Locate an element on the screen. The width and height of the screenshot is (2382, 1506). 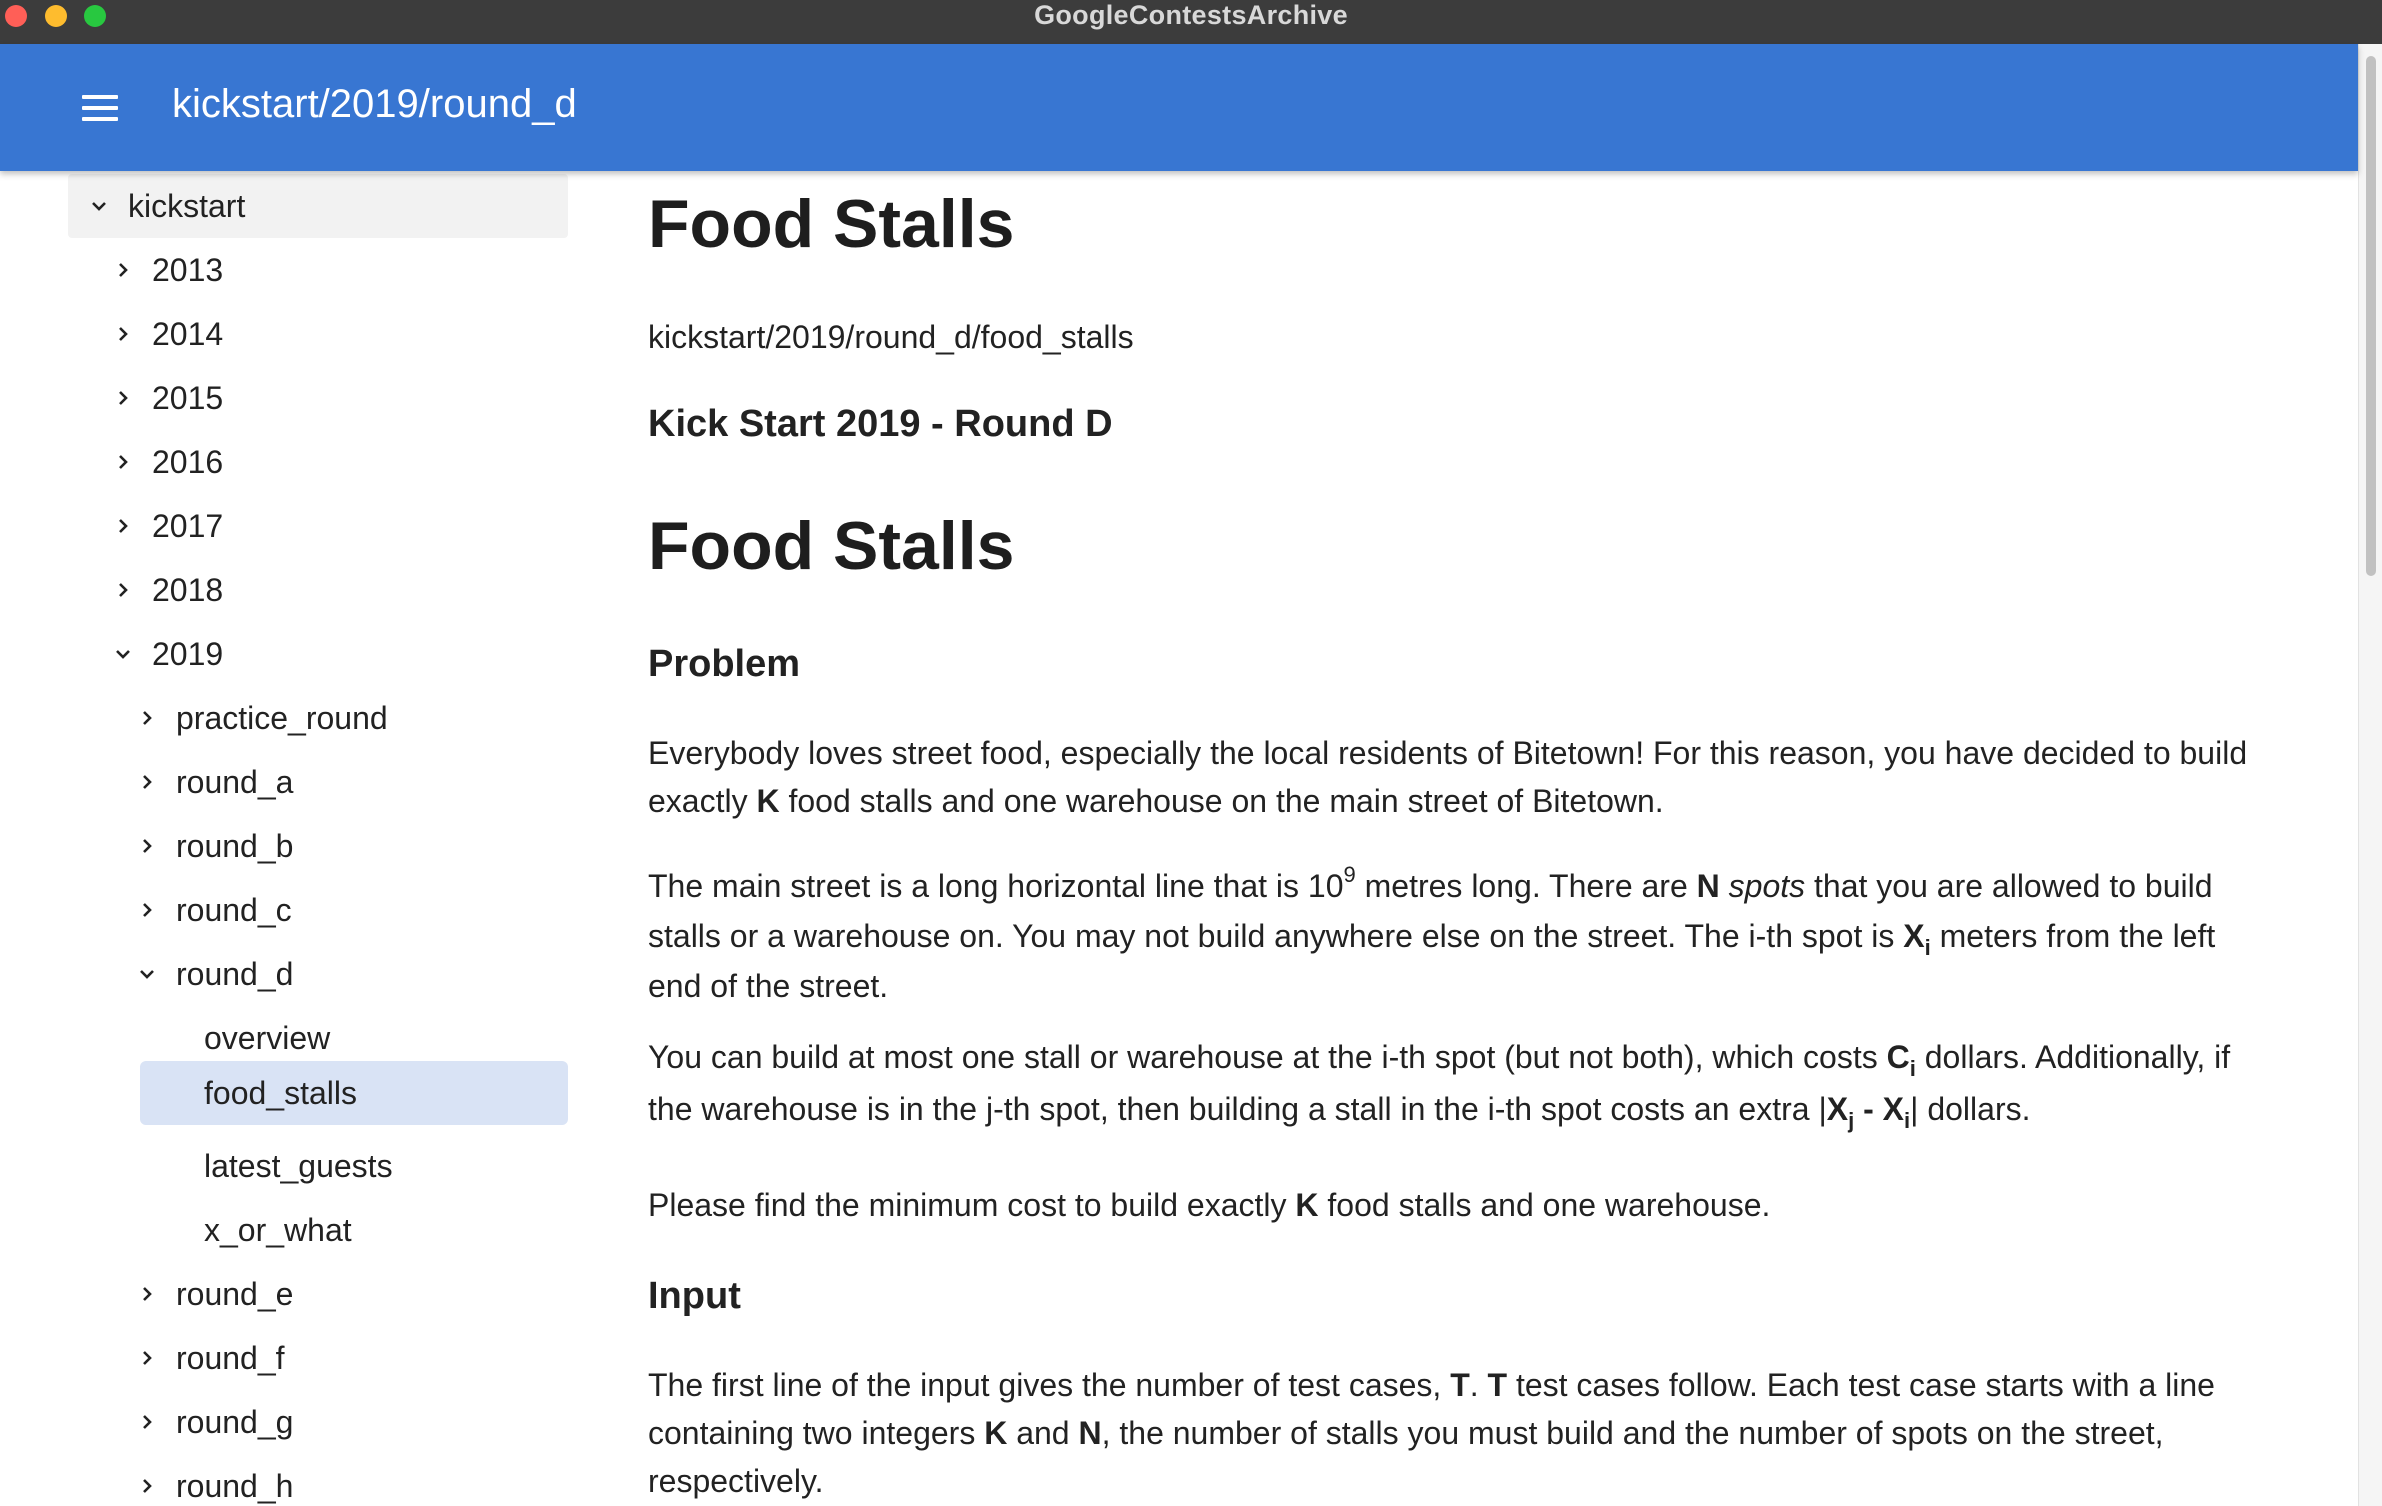
tree-item-round: round_h is located at coordinates (212, 1480).